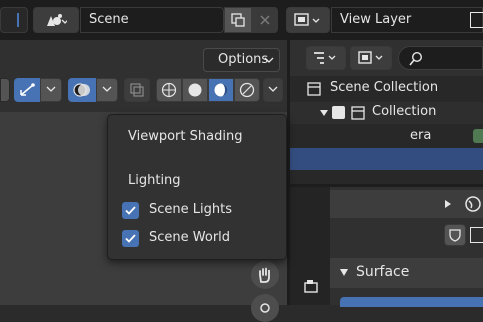 The width and height of the screenshot is (483, 322). What do you see at coordinates (416, 58) in the screenshot?
I see `search-icon` at bounding box center [416, 58].